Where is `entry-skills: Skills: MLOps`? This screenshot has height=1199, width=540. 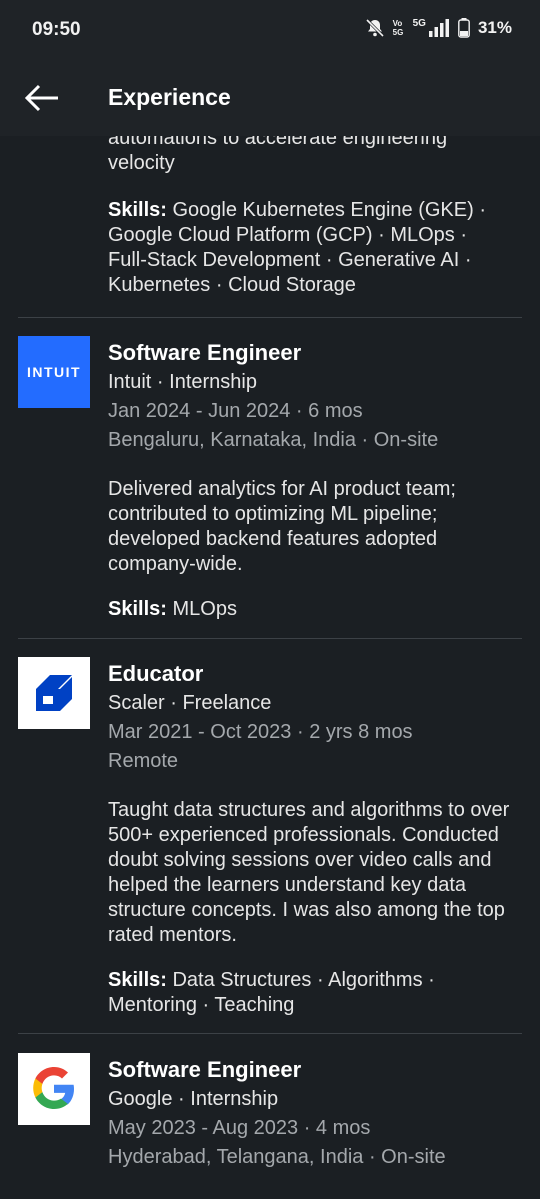 entry-skills: Skills: MLOps is located at coordinates (310, 609).